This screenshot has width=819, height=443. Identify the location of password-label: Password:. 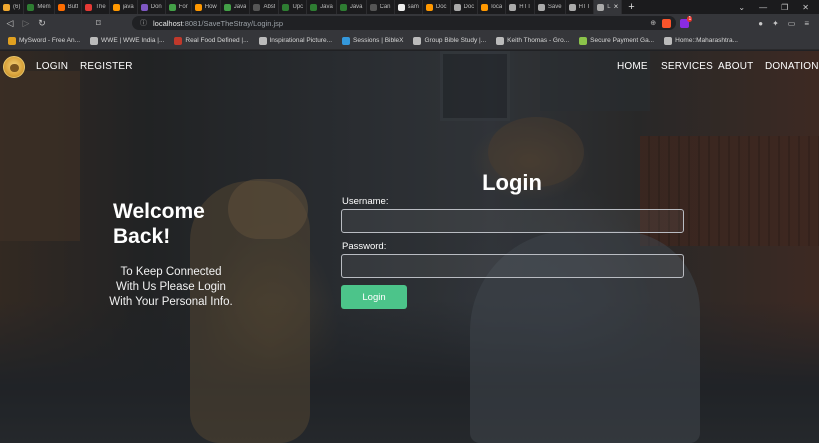
(364, 246).